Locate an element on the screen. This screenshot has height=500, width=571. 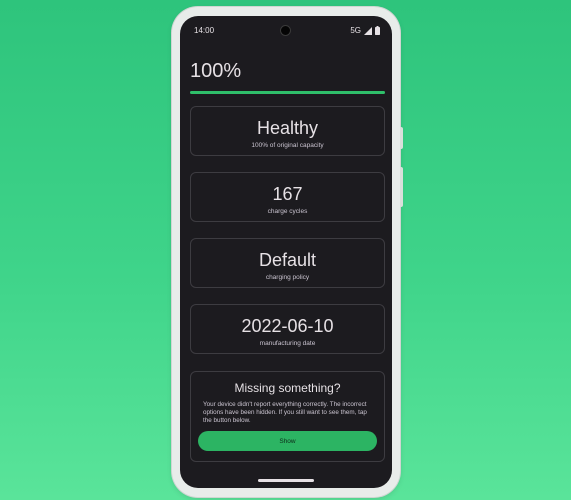
health-card: Healthy 100% of original capacity is located at coordinates (287, 131).